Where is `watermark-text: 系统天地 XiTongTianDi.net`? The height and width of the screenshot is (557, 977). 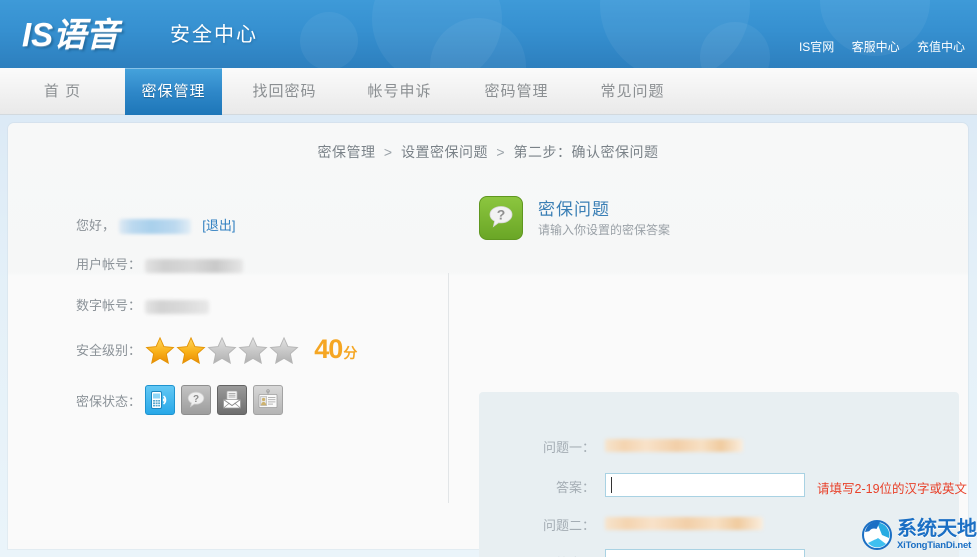
watermark-text: 系统天地 XiTongTianDi.net is located at coordinates (937, 535).